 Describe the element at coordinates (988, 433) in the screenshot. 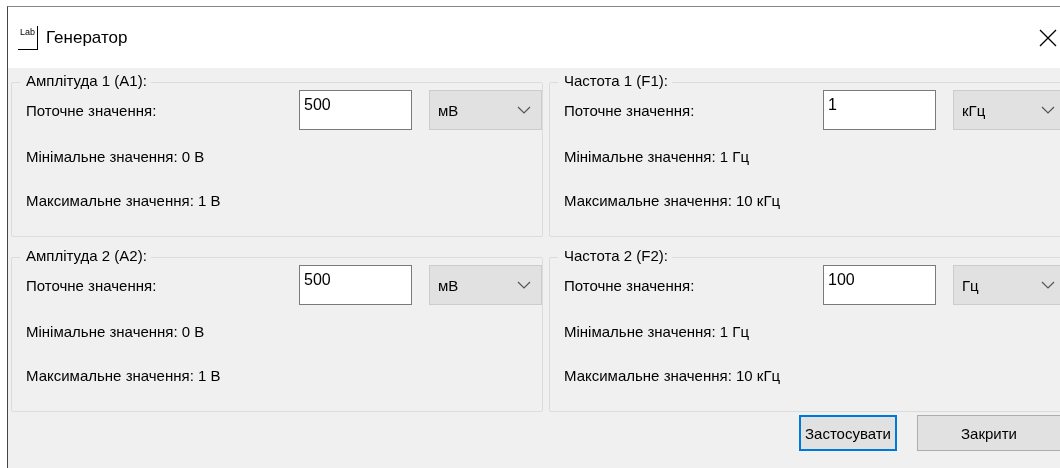

I see `close-button: Закрити` at that location.